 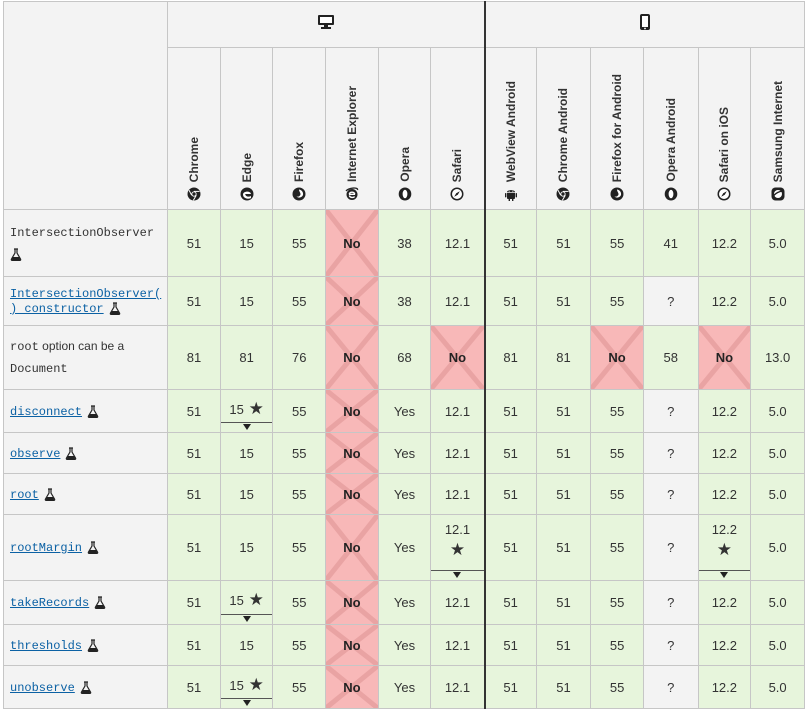 What do you see at coordinates (510, 131) in the screenshot?
I see `browser-name: WebView Android` at bounding box center [510, 131].